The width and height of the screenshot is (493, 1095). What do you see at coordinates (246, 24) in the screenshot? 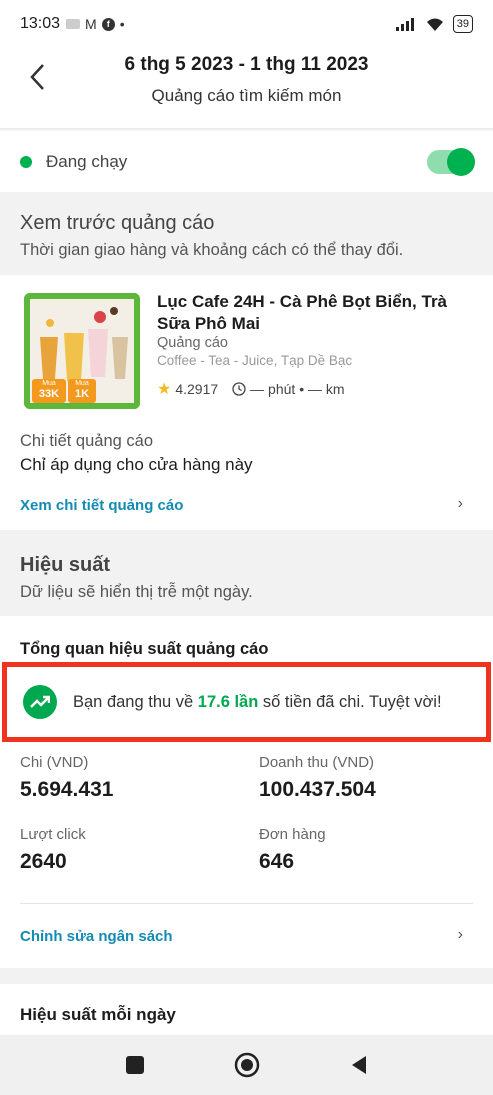
I see `status-bar: 13:03 M f • 39` at bounding box center [246, 24].